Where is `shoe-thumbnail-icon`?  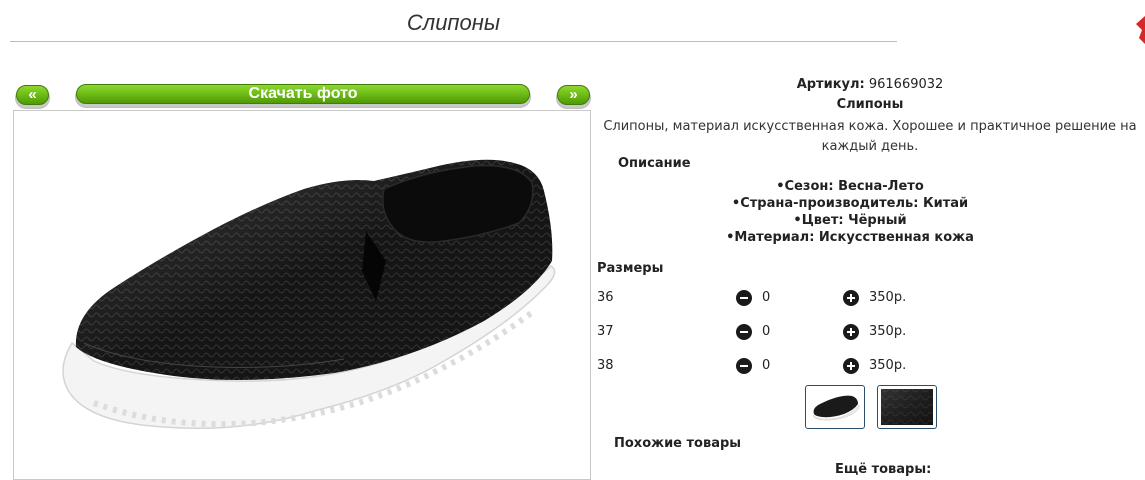
shoe-thumbnail-icon is located at coordinates (836, 408).